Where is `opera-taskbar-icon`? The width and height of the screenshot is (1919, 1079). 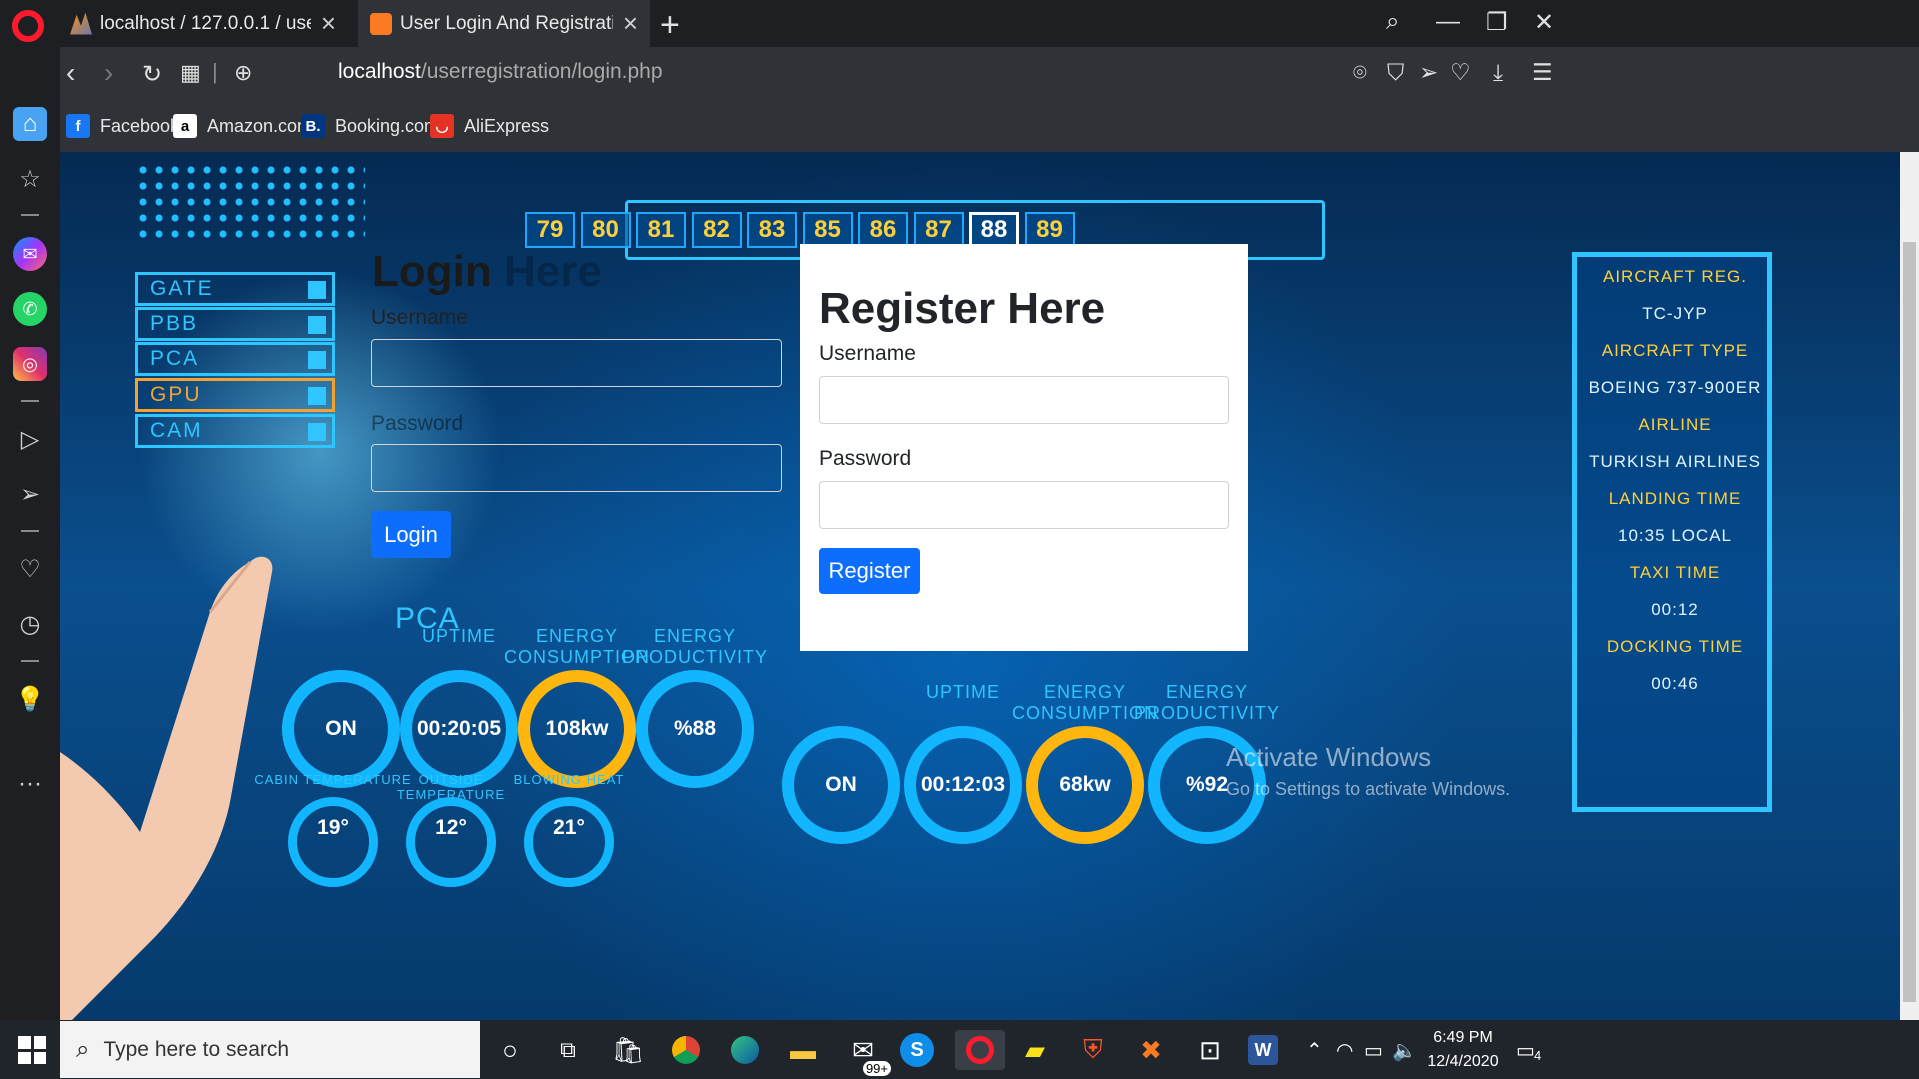 opera-taskbar-icon is located at coordinates (980, 1050).